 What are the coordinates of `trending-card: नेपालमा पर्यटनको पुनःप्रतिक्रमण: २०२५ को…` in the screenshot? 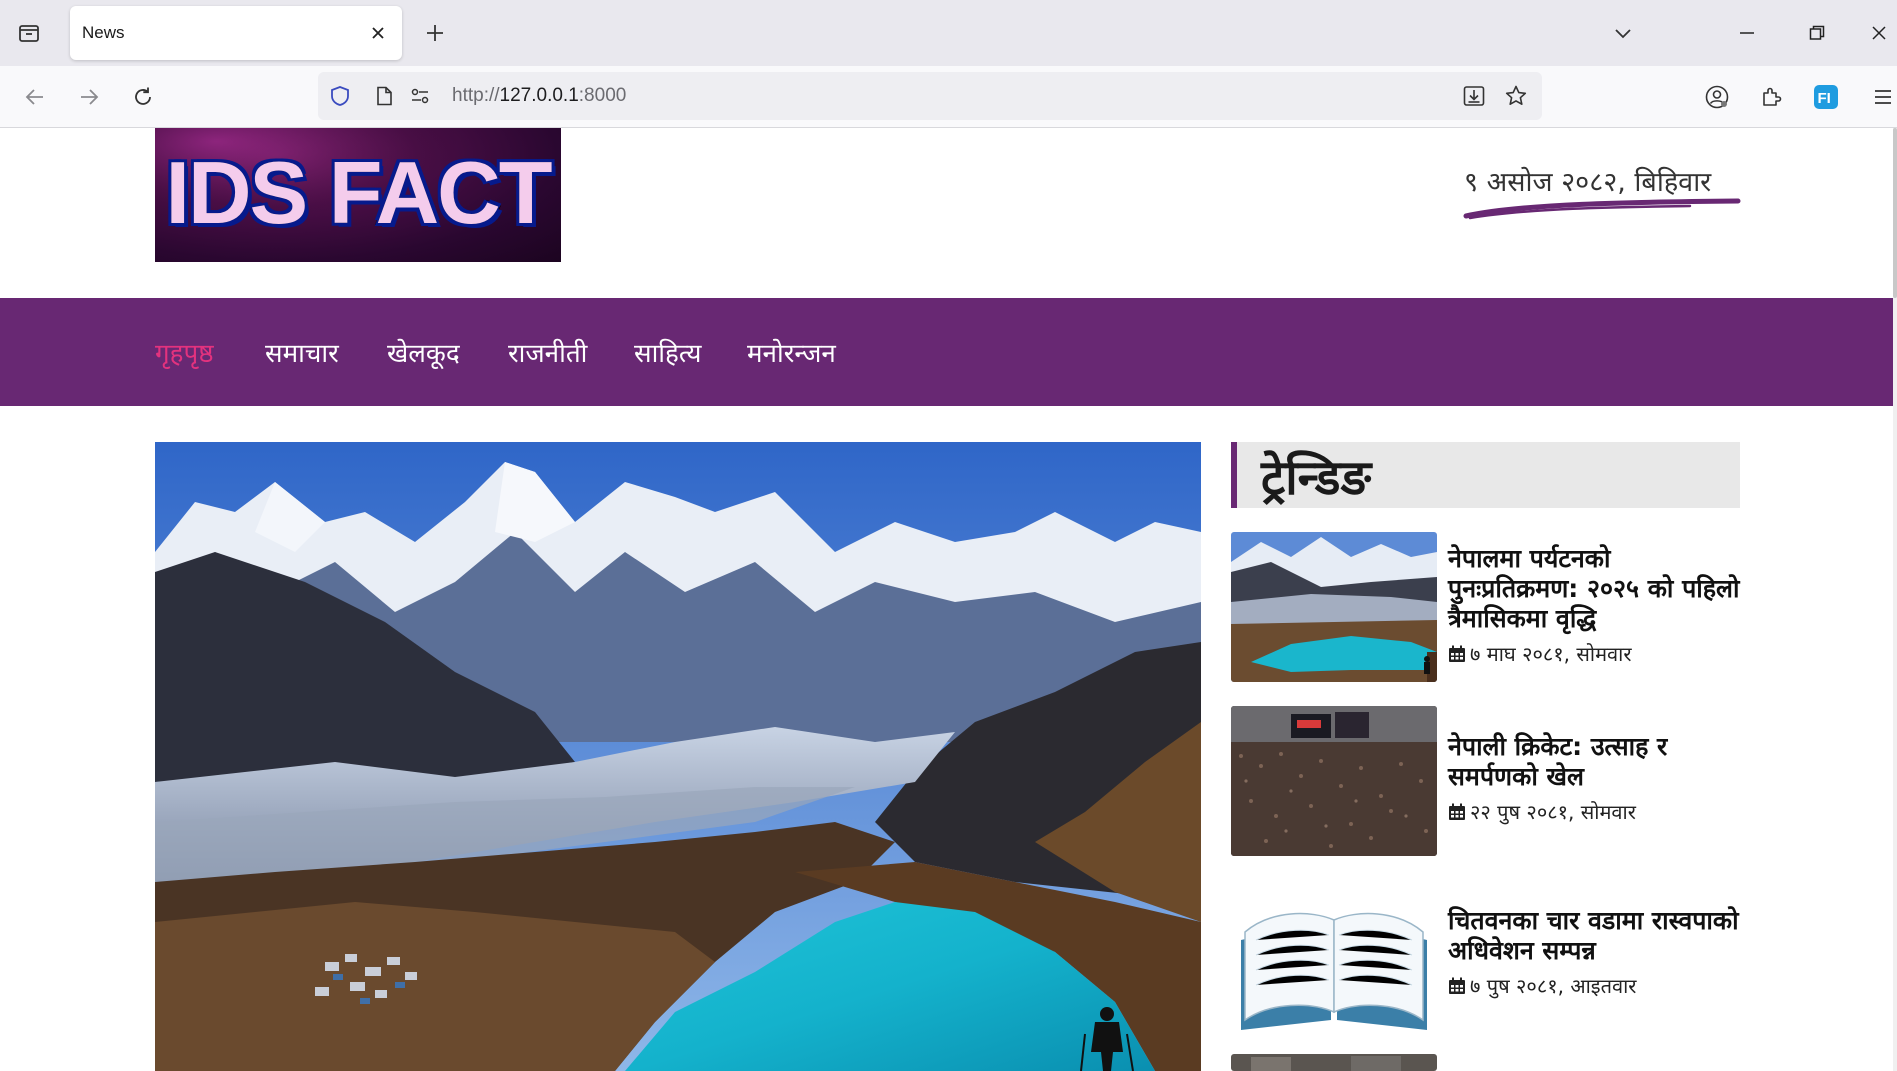 It's located at (1485, 607).